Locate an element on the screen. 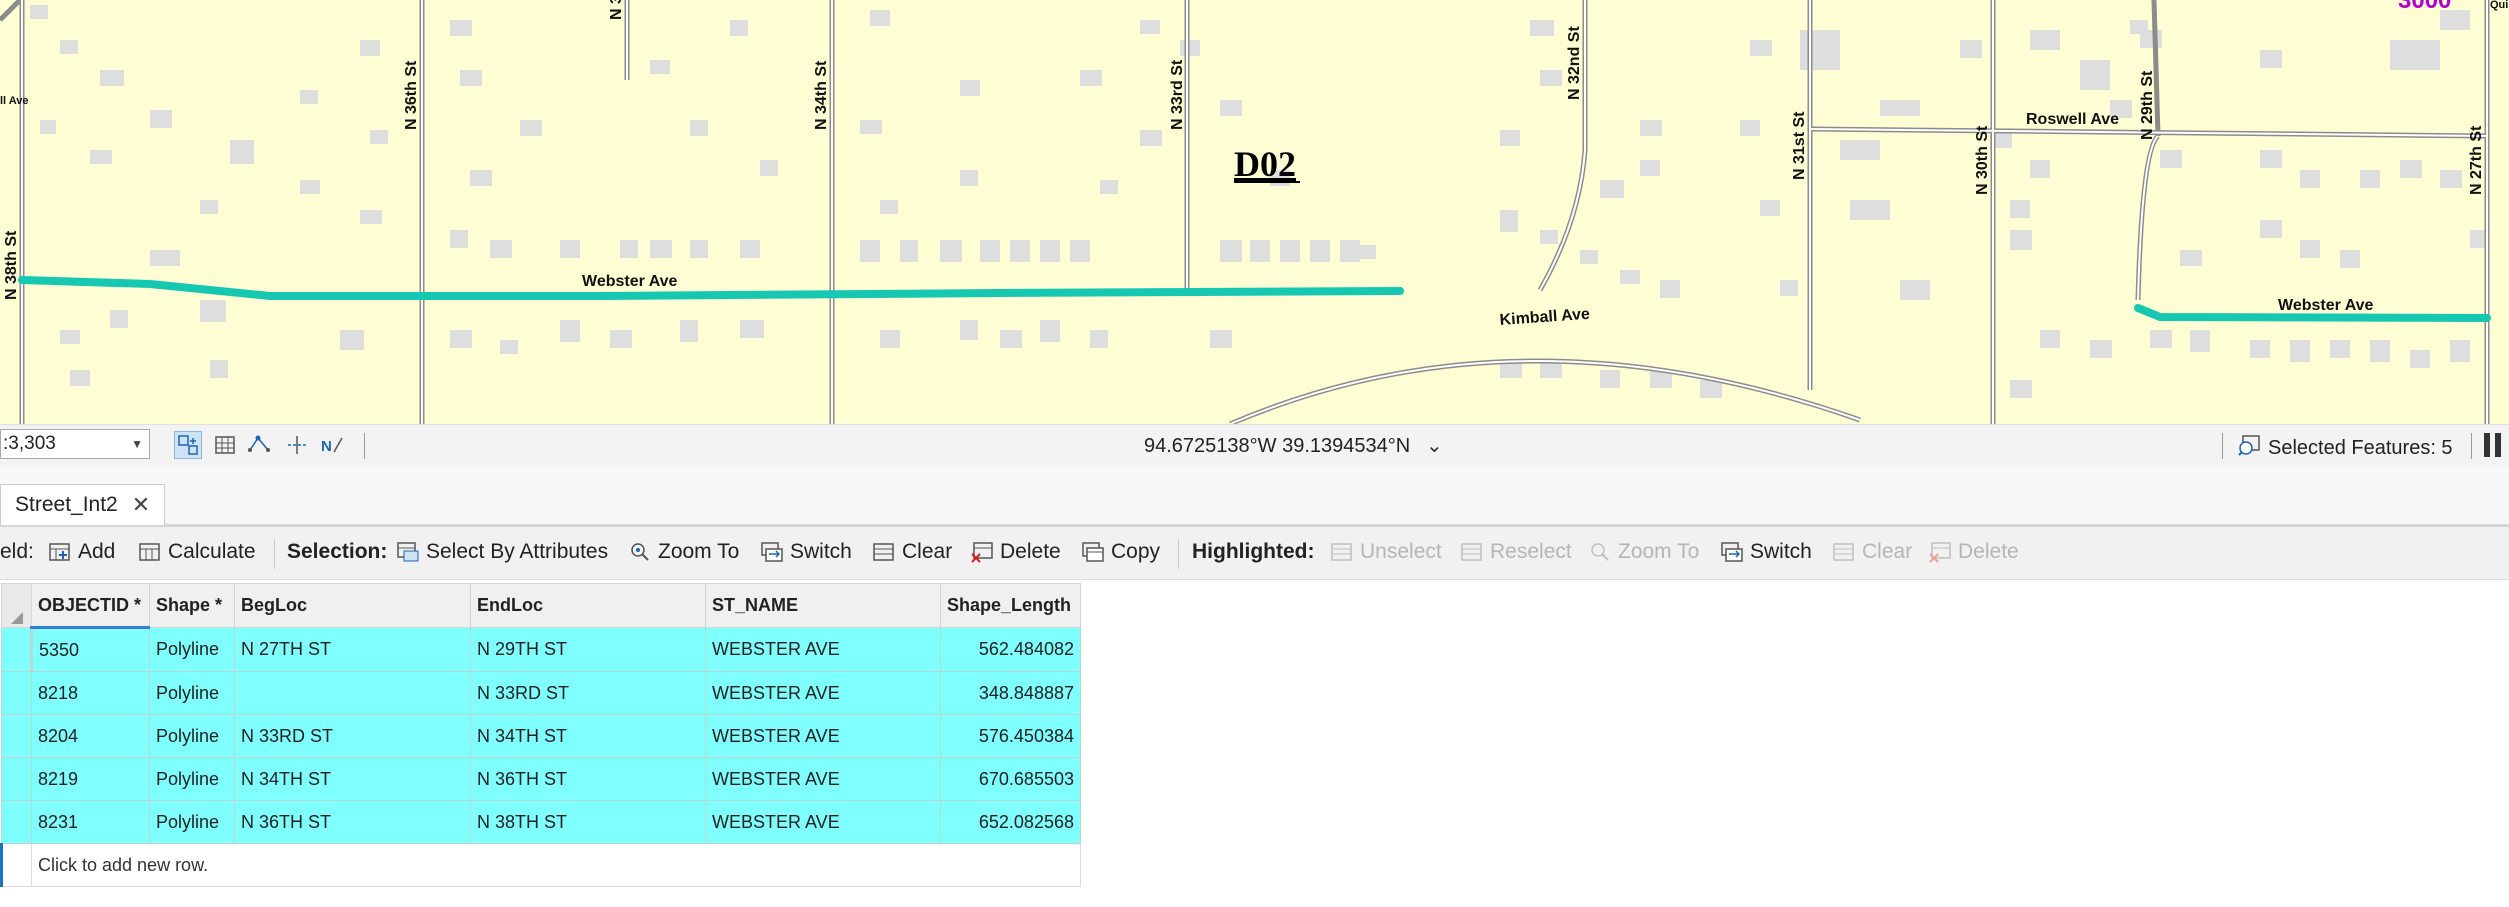 This screenshot has width=2509, height=907. highlighted-clear-label: Clear is located at coordinates (1887, 551).